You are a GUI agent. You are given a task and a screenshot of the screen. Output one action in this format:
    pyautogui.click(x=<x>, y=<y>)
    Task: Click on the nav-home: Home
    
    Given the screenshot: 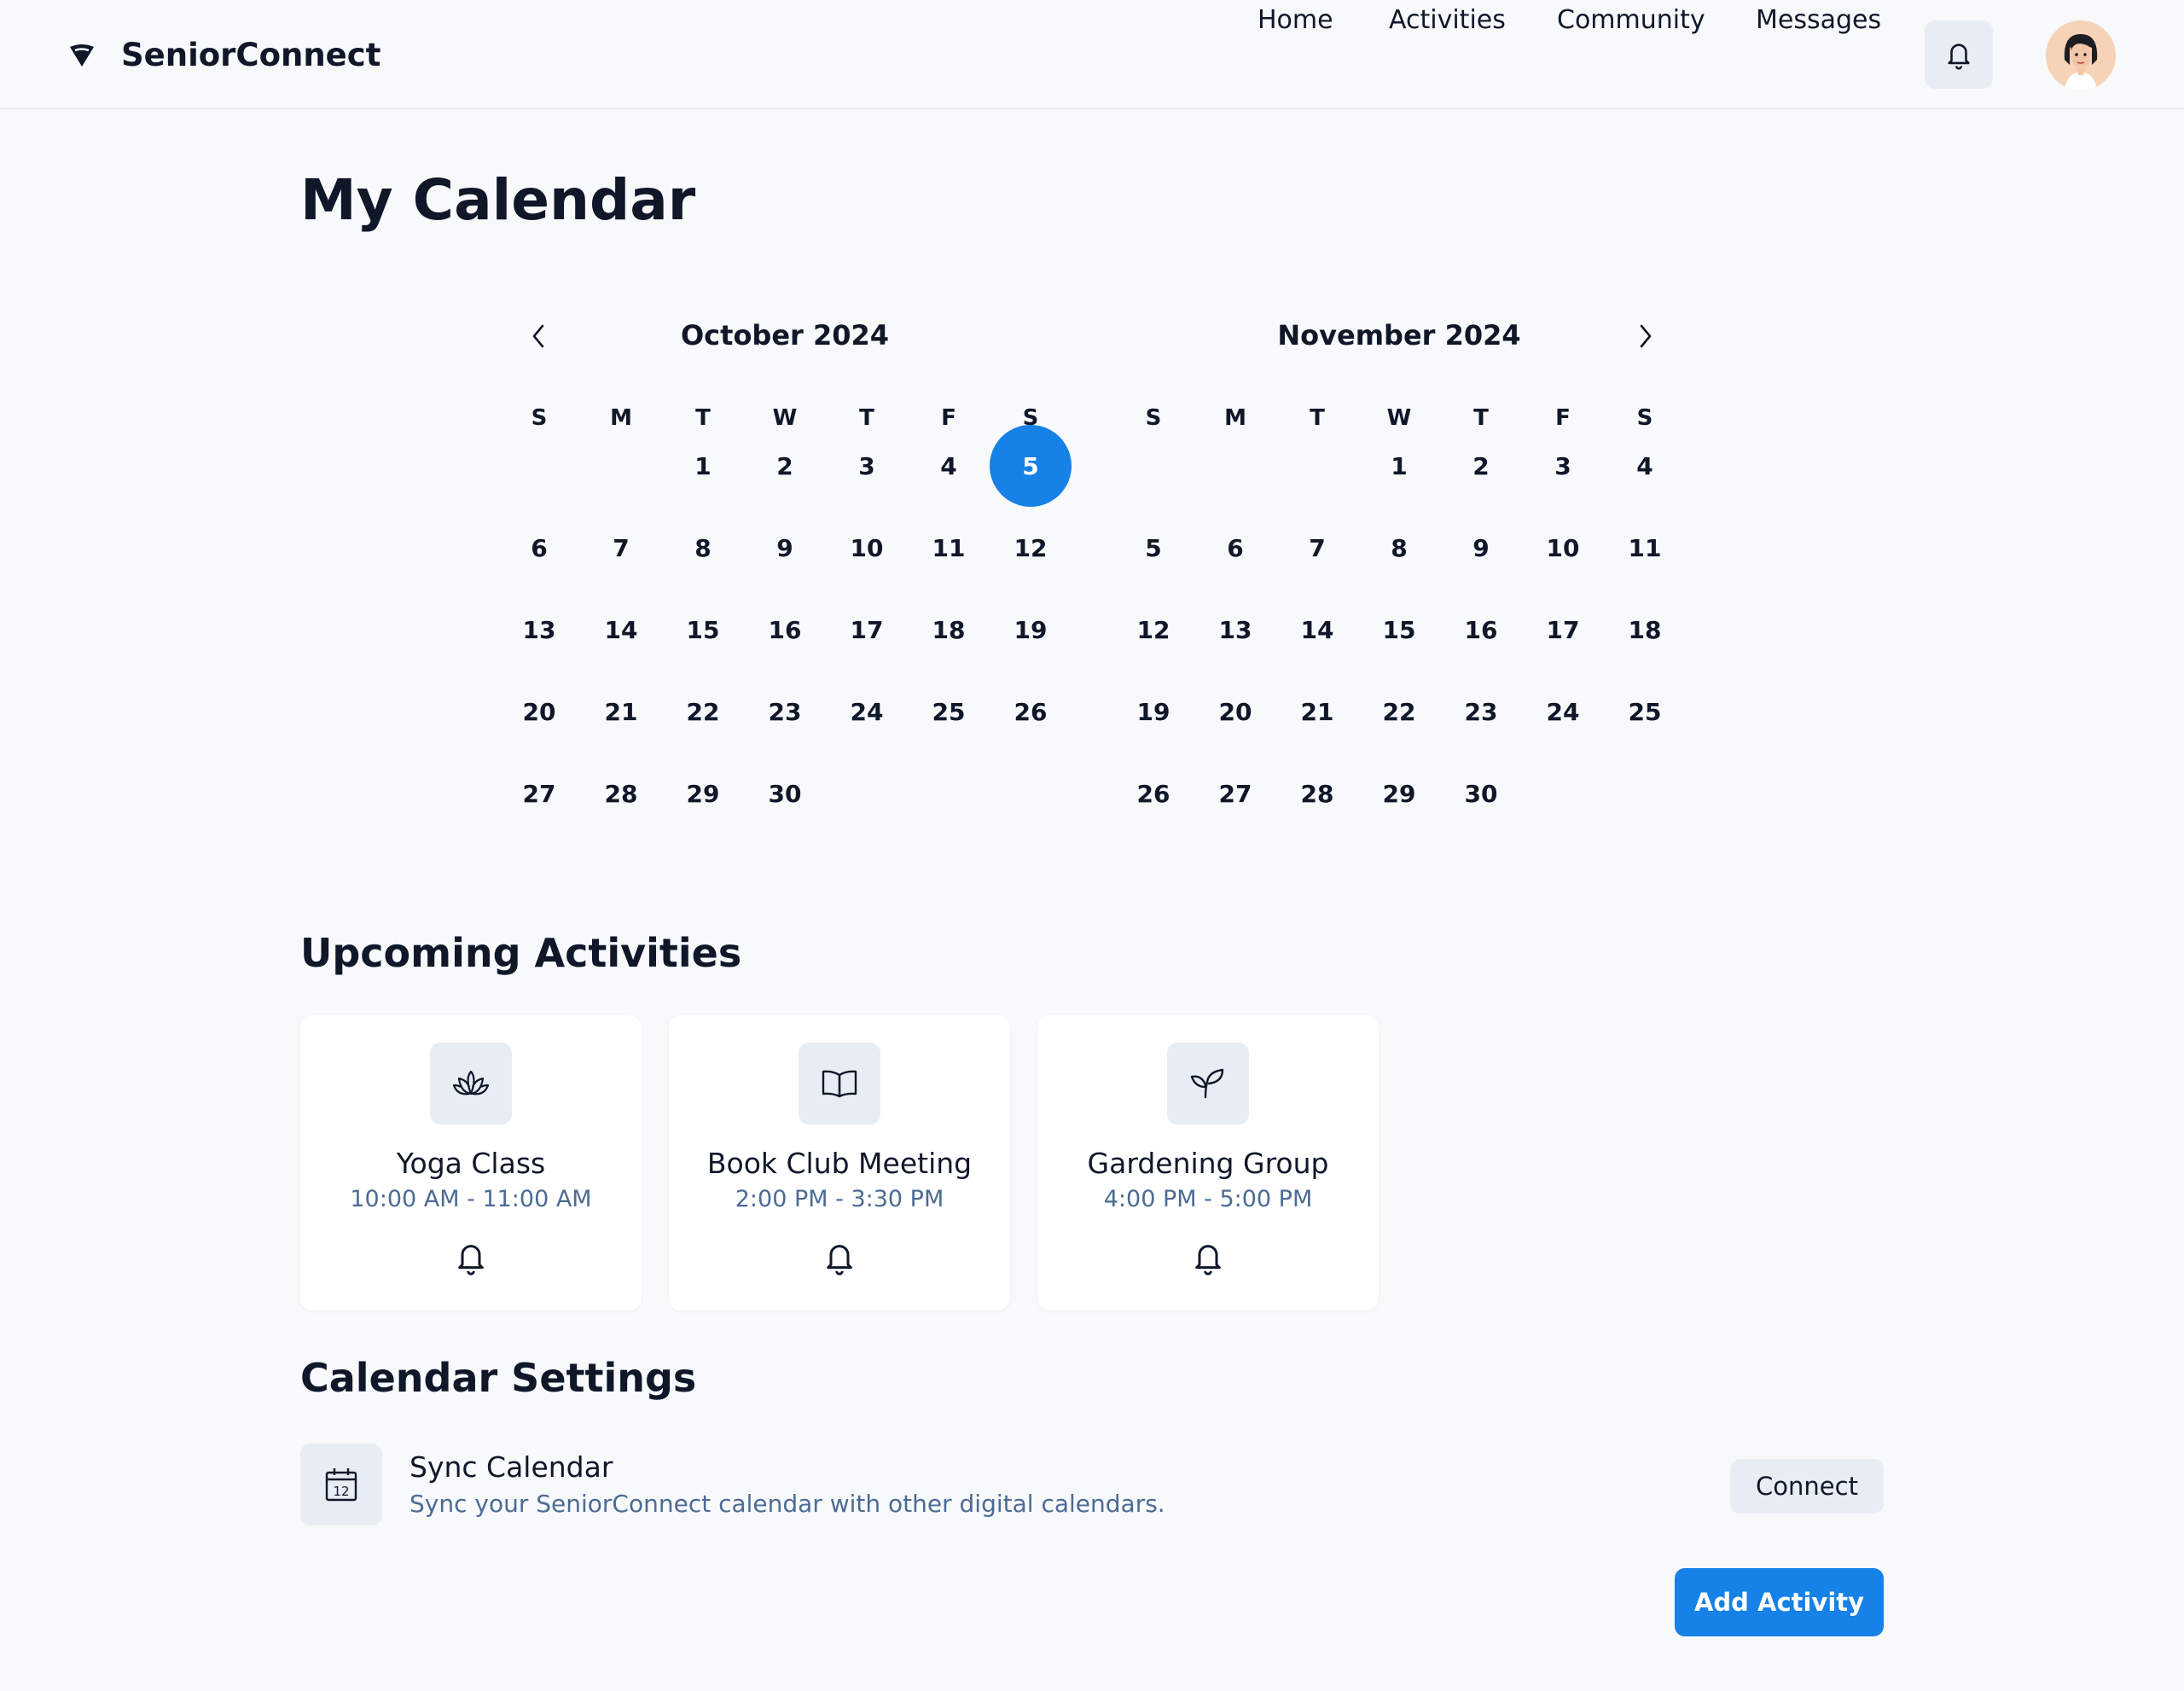 What is the action you would take?
    pyautogui.click(x=1296, y=20)
    